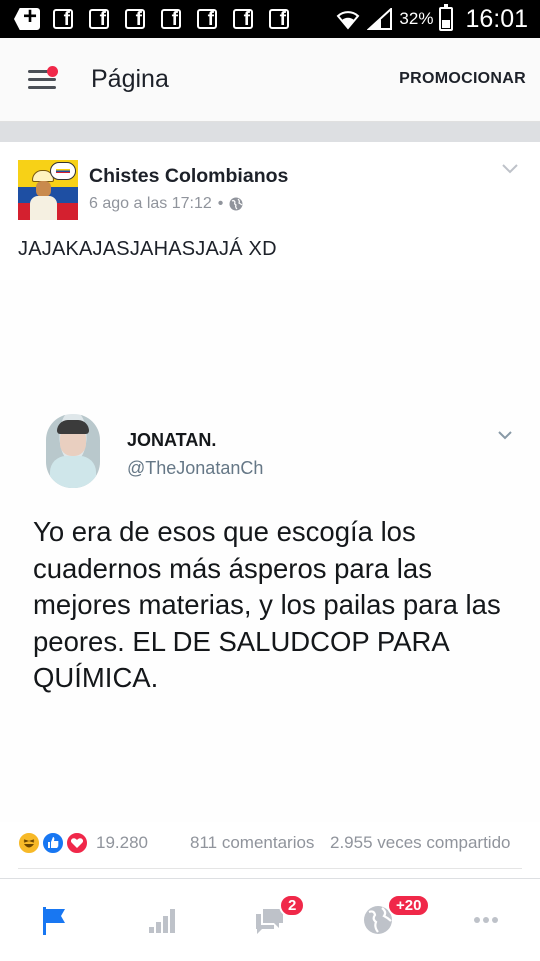 The image size is (540, 961). Describe the element at coordinates (292, 905) in the screenshot. I see `messages-badge: 2` at that location.